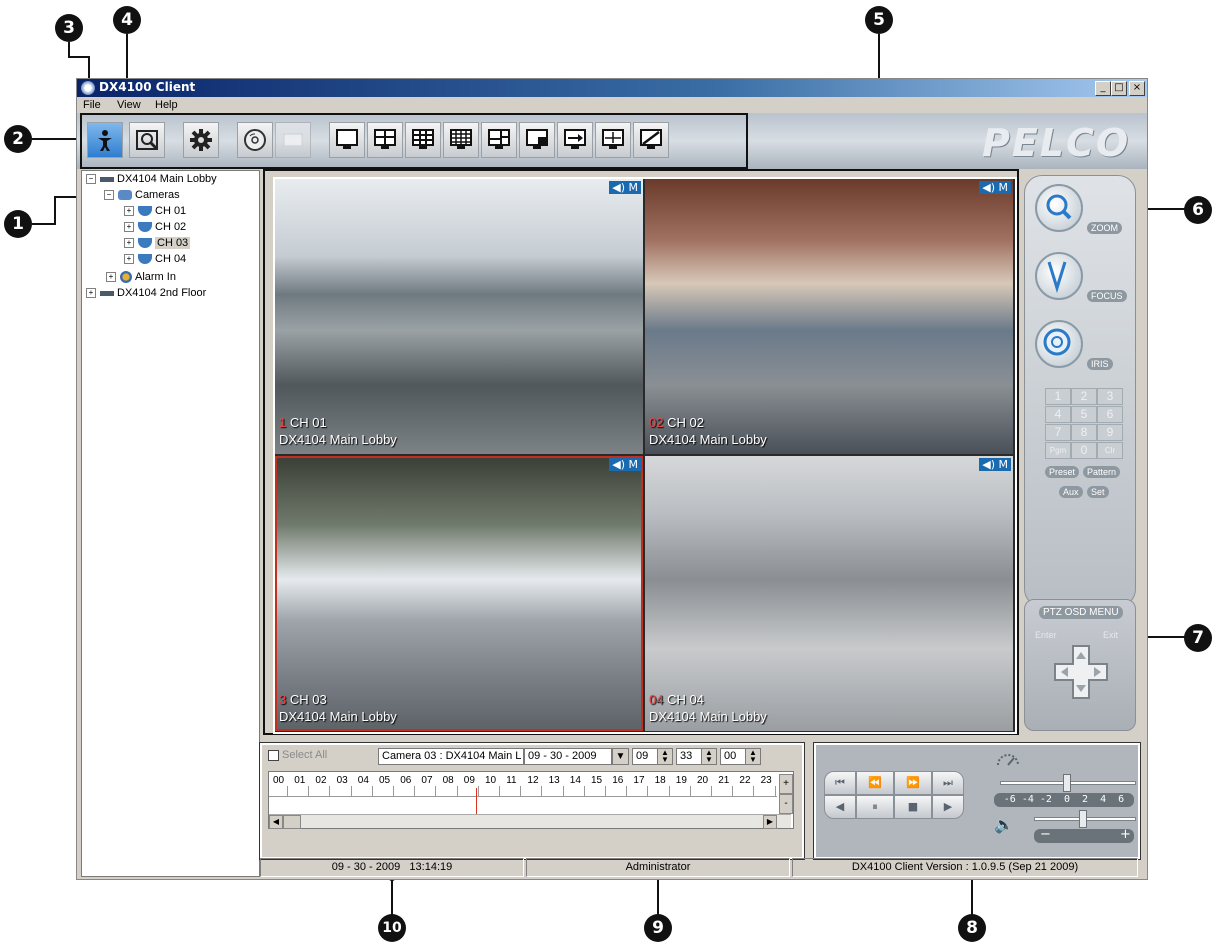  What do you see at coordinates (92, 105) in the screenshot?
I see `menu-file: File` at bounding box center [92, 105].